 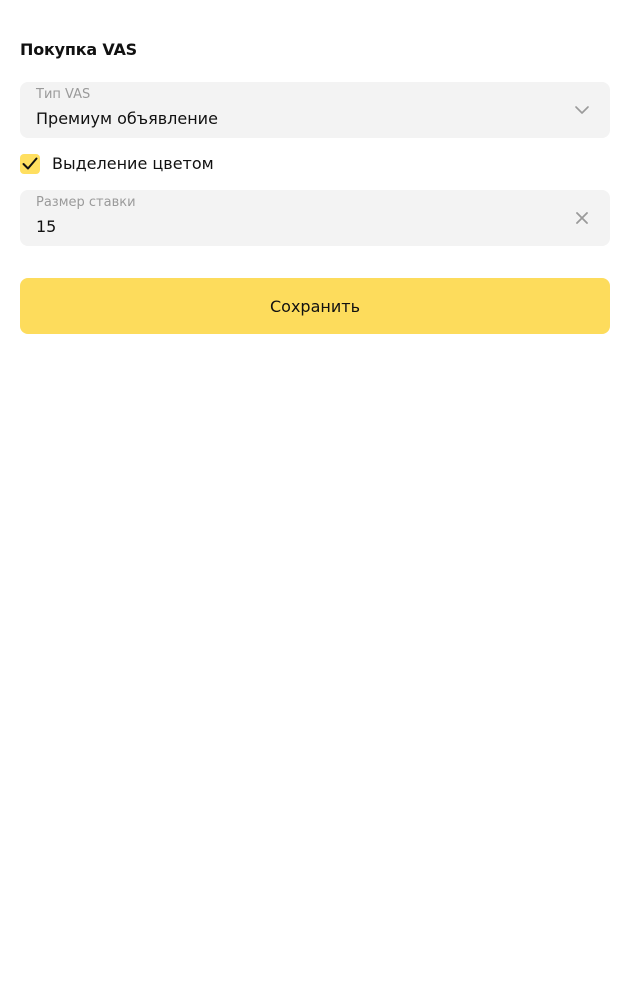 I want to click on color-highlight-checkbox-row: Выделение цветом, so click(x=117, y=164).